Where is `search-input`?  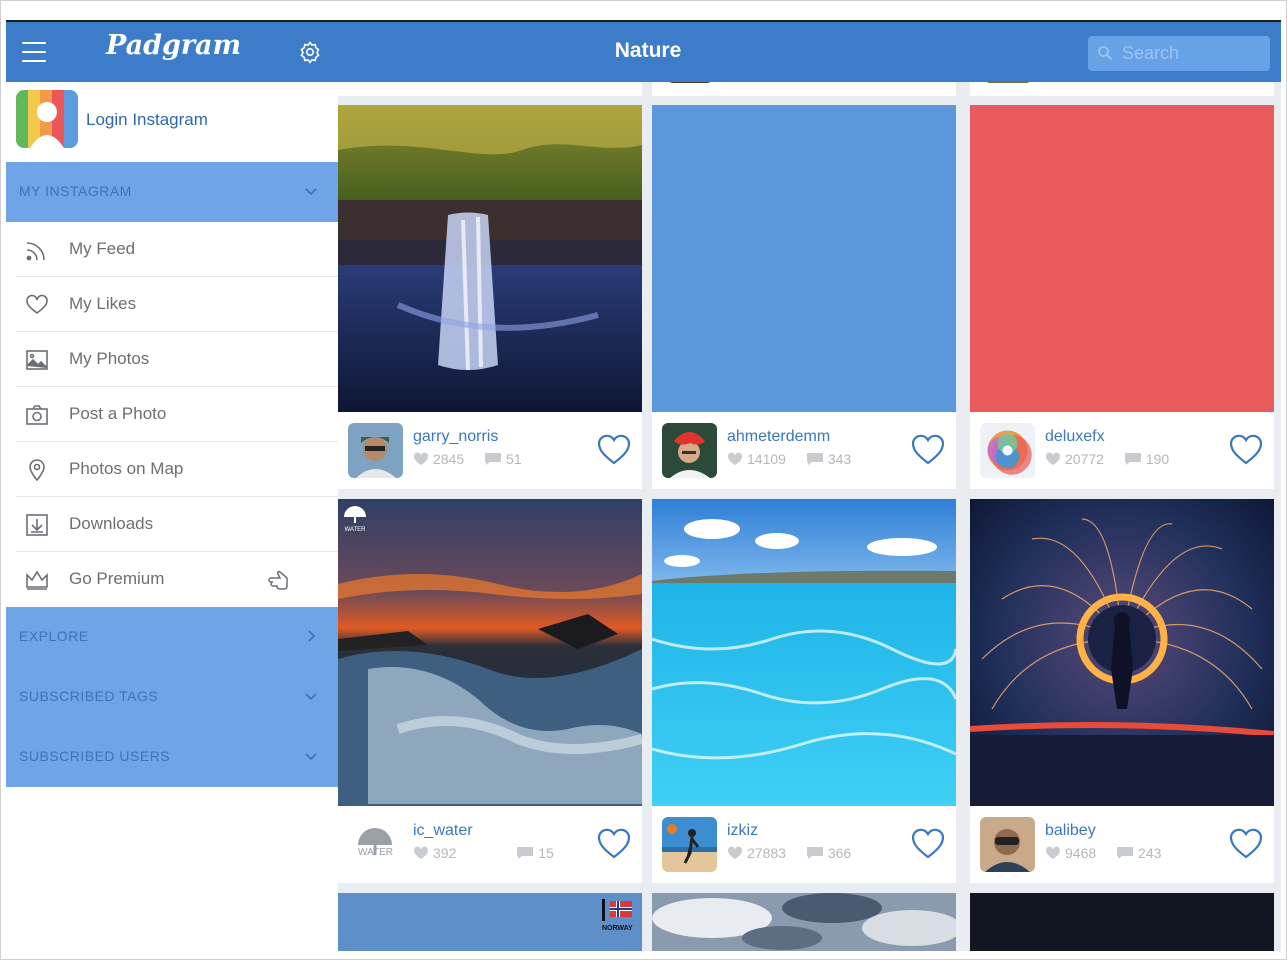
search-input is located at coordinates (1192, 53).